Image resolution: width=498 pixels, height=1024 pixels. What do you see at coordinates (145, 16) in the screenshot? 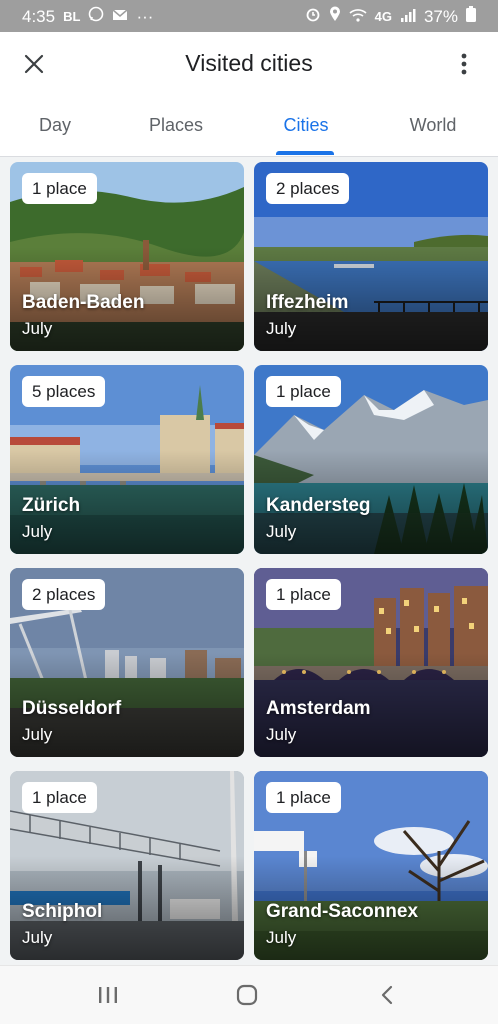
I see `more-notifications-icon: ···` at bounding box center [145, 16].